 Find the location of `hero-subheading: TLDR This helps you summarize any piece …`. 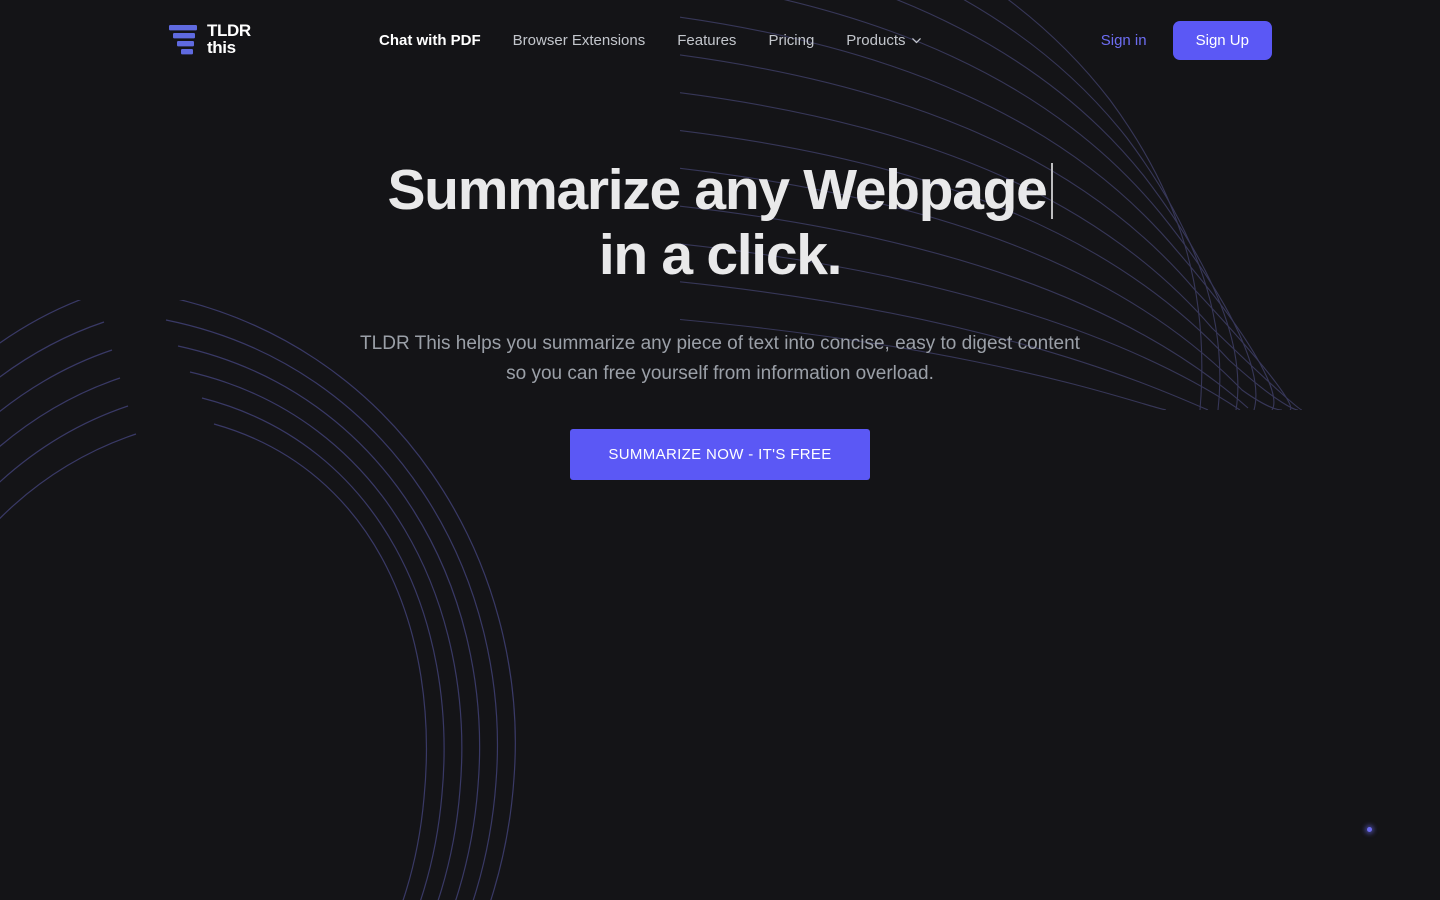

hero-subheading: TLDR This helps you summarize any piece … is located at coordinates (720, 358).